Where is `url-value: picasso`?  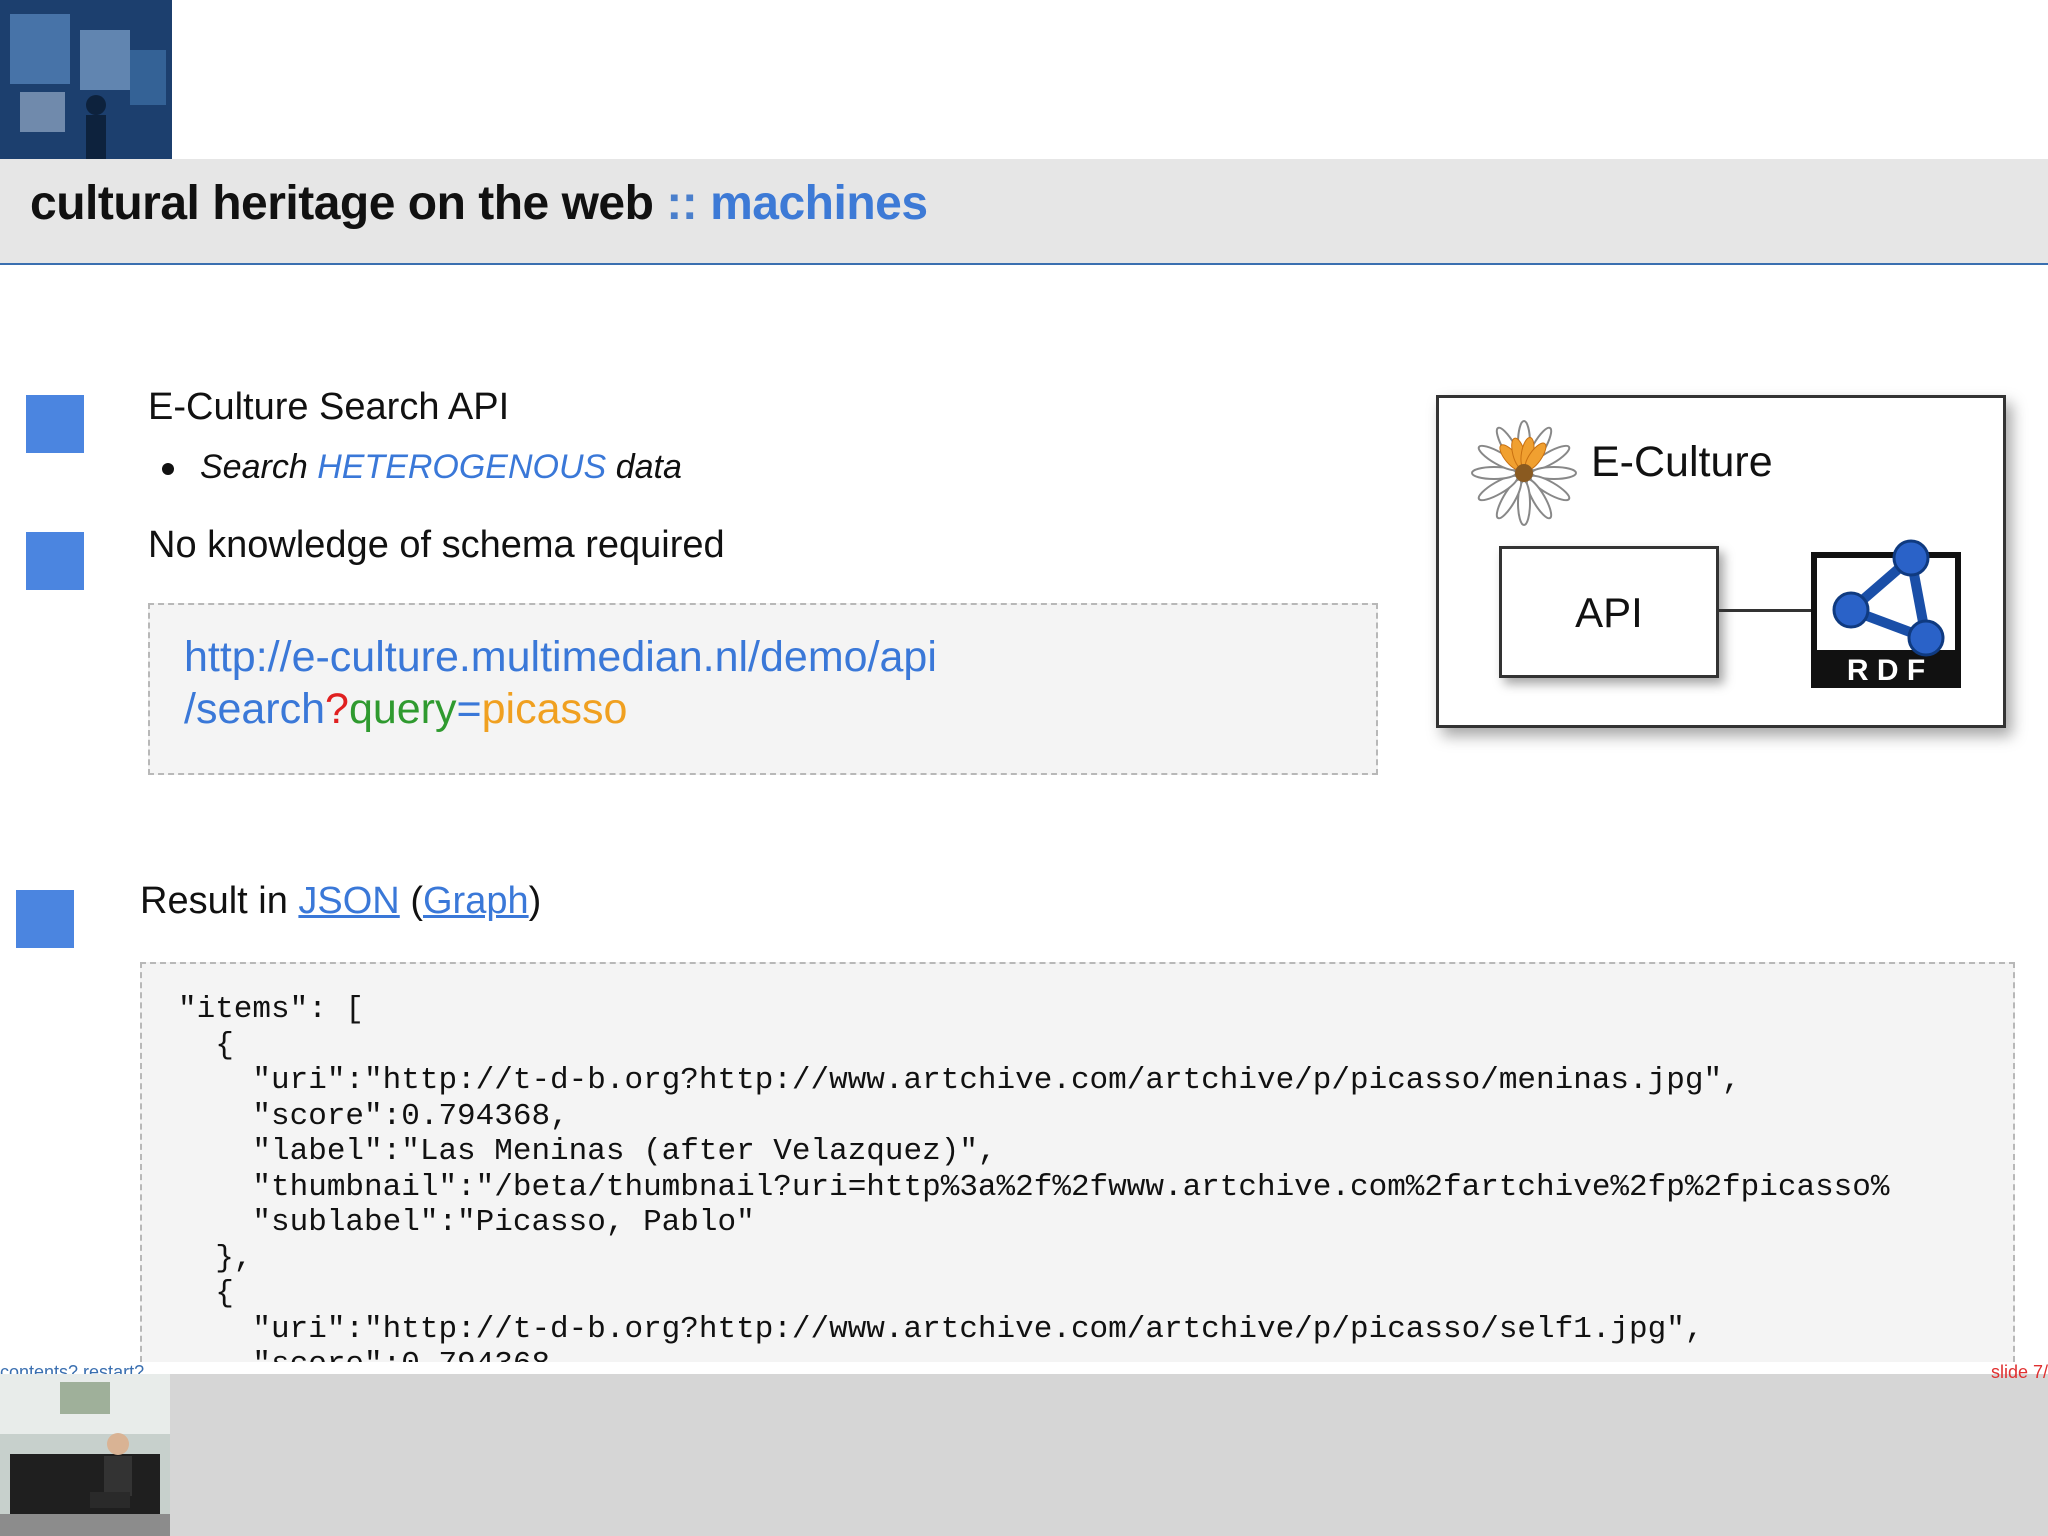
url-value: picasso is located at coordinates (554, 709).